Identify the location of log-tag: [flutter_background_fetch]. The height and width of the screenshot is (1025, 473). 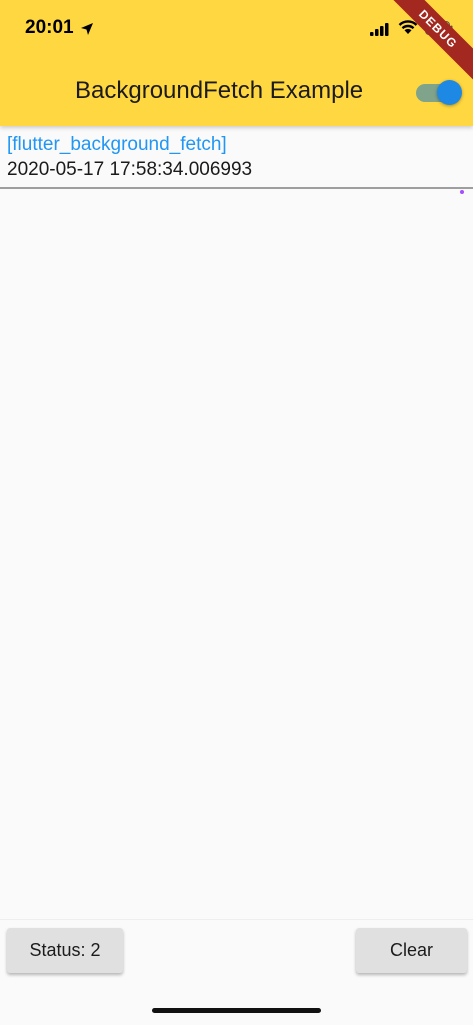
(117, 144).